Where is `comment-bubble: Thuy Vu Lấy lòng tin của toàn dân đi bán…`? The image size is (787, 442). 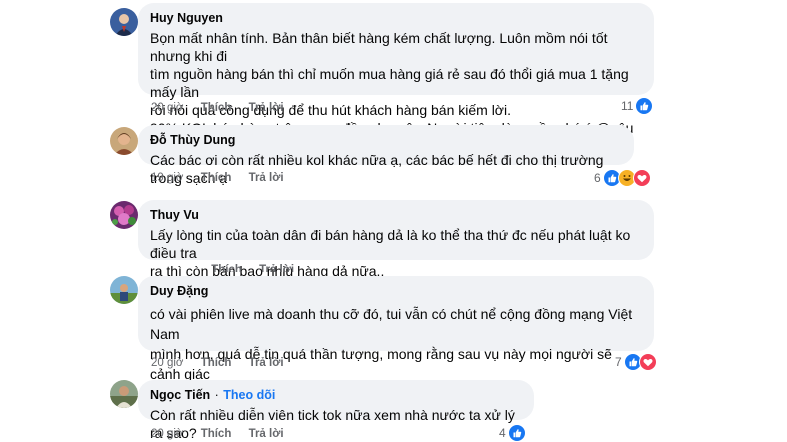
comment-bubble: Thuy Vu Lấy lòng tin của toàn dân đi bán… is located at coordinates (396, 239).